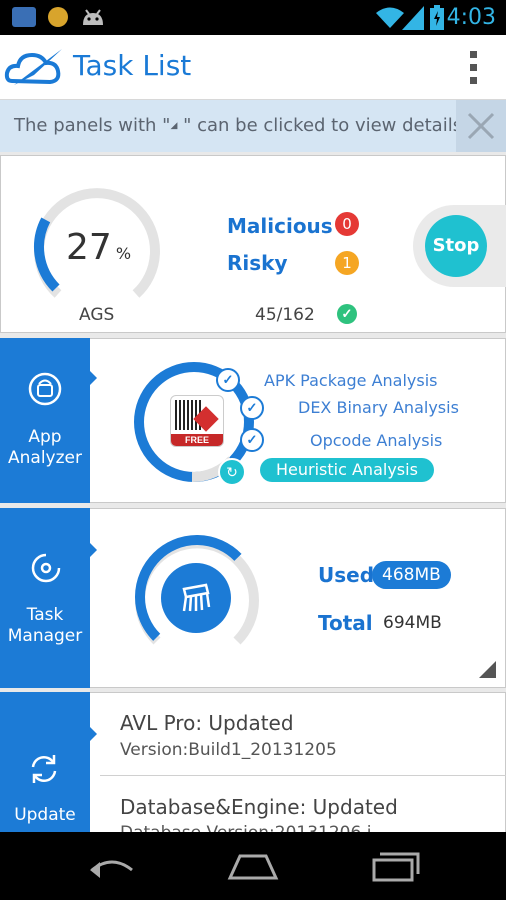 This screenshot has width=506, height=900. What do you see at coordinates (46, 568) in the screenshot?
I see `speedometer-icon` at bounding box center [46, 568].